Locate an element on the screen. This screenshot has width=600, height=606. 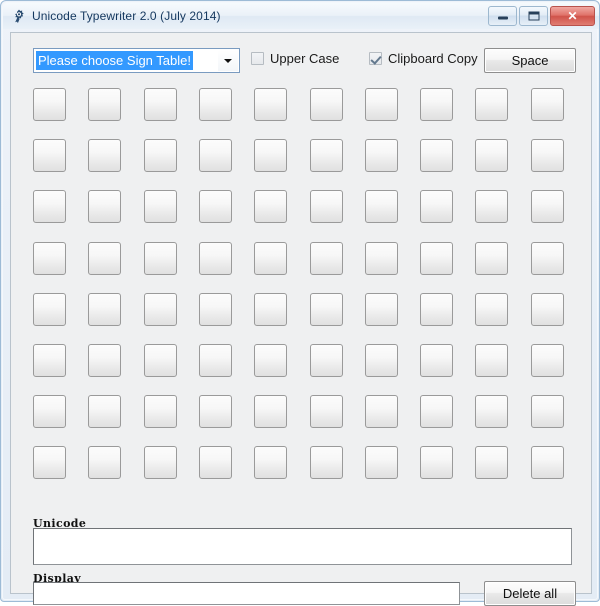
sign-table-combo-arrow-box is located at coordinates (228, 60).